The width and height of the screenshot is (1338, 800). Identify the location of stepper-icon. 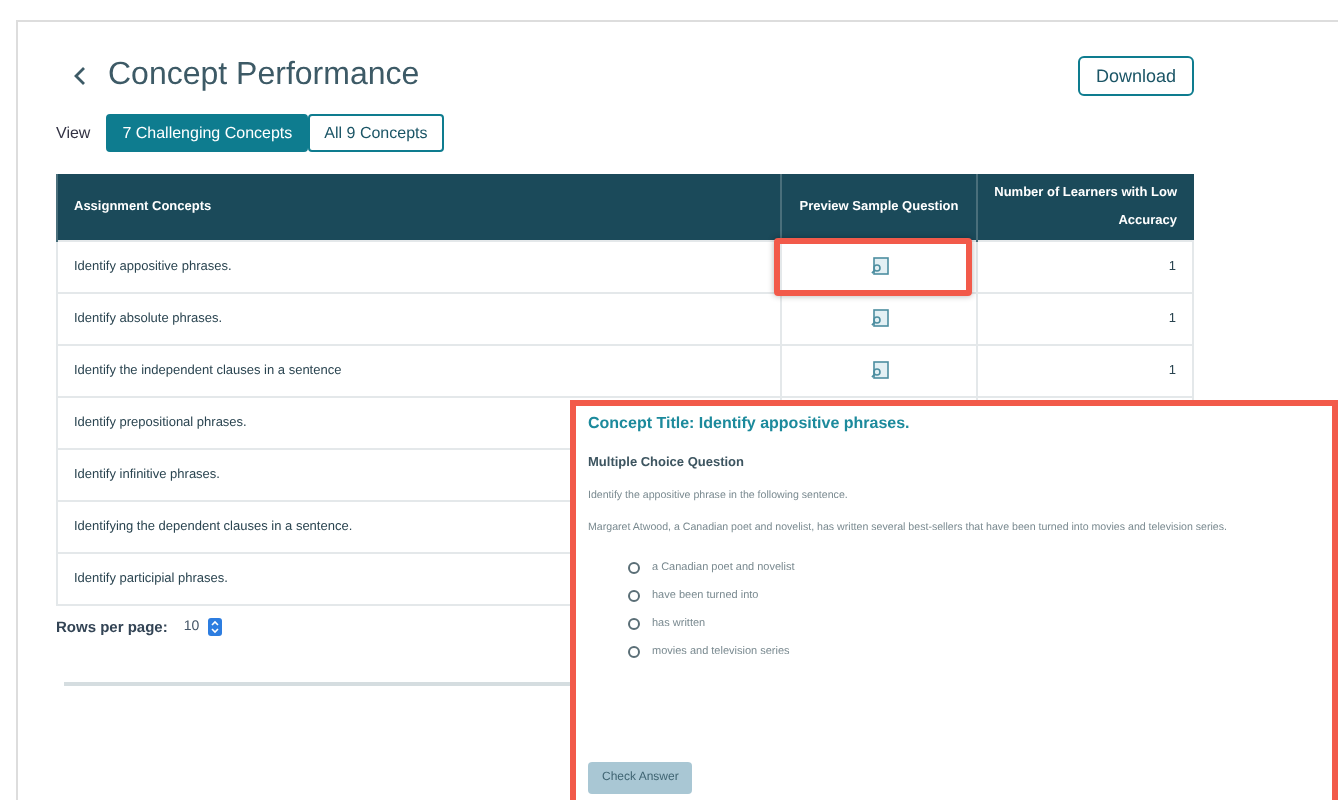
(214, 627).